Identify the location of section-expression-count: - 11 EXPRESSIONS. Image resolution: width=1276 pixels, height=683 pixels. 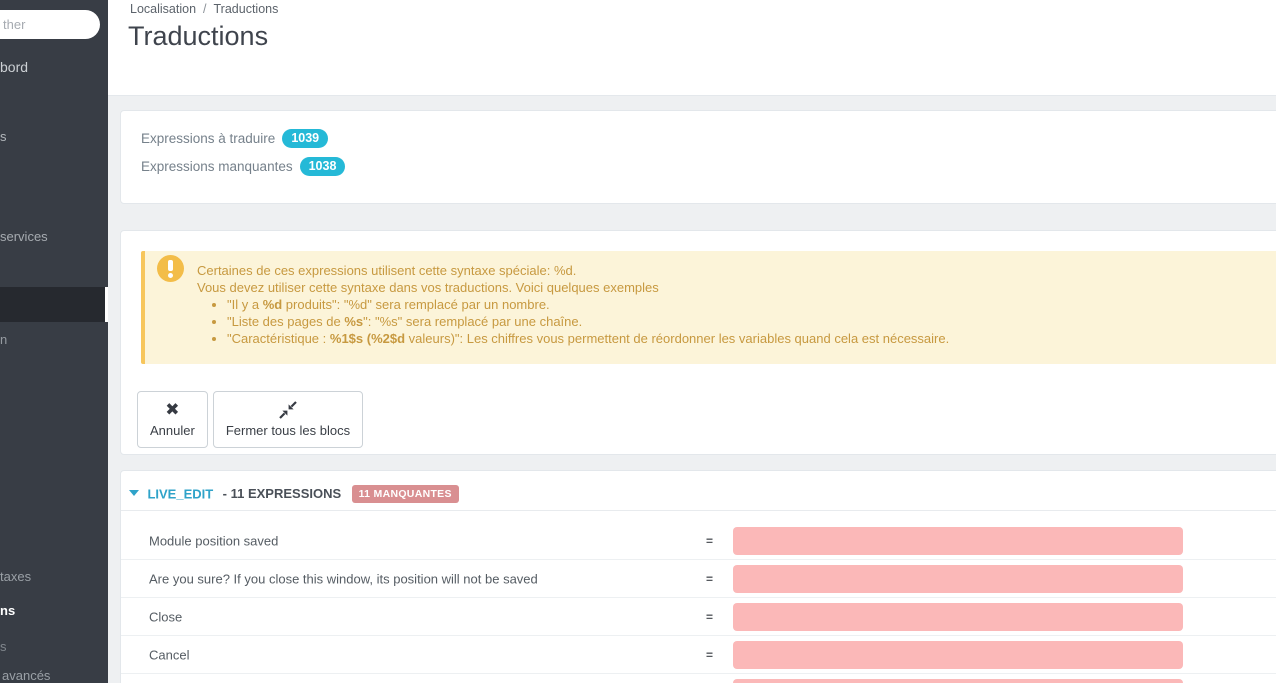
(282, 494).